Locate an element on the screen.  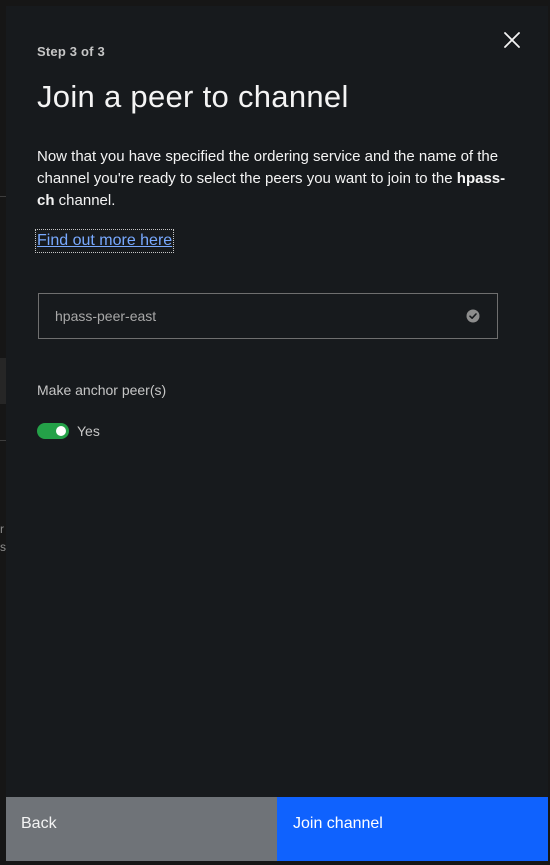
anchor-peer-toggle is located at coordinates (53, 431).